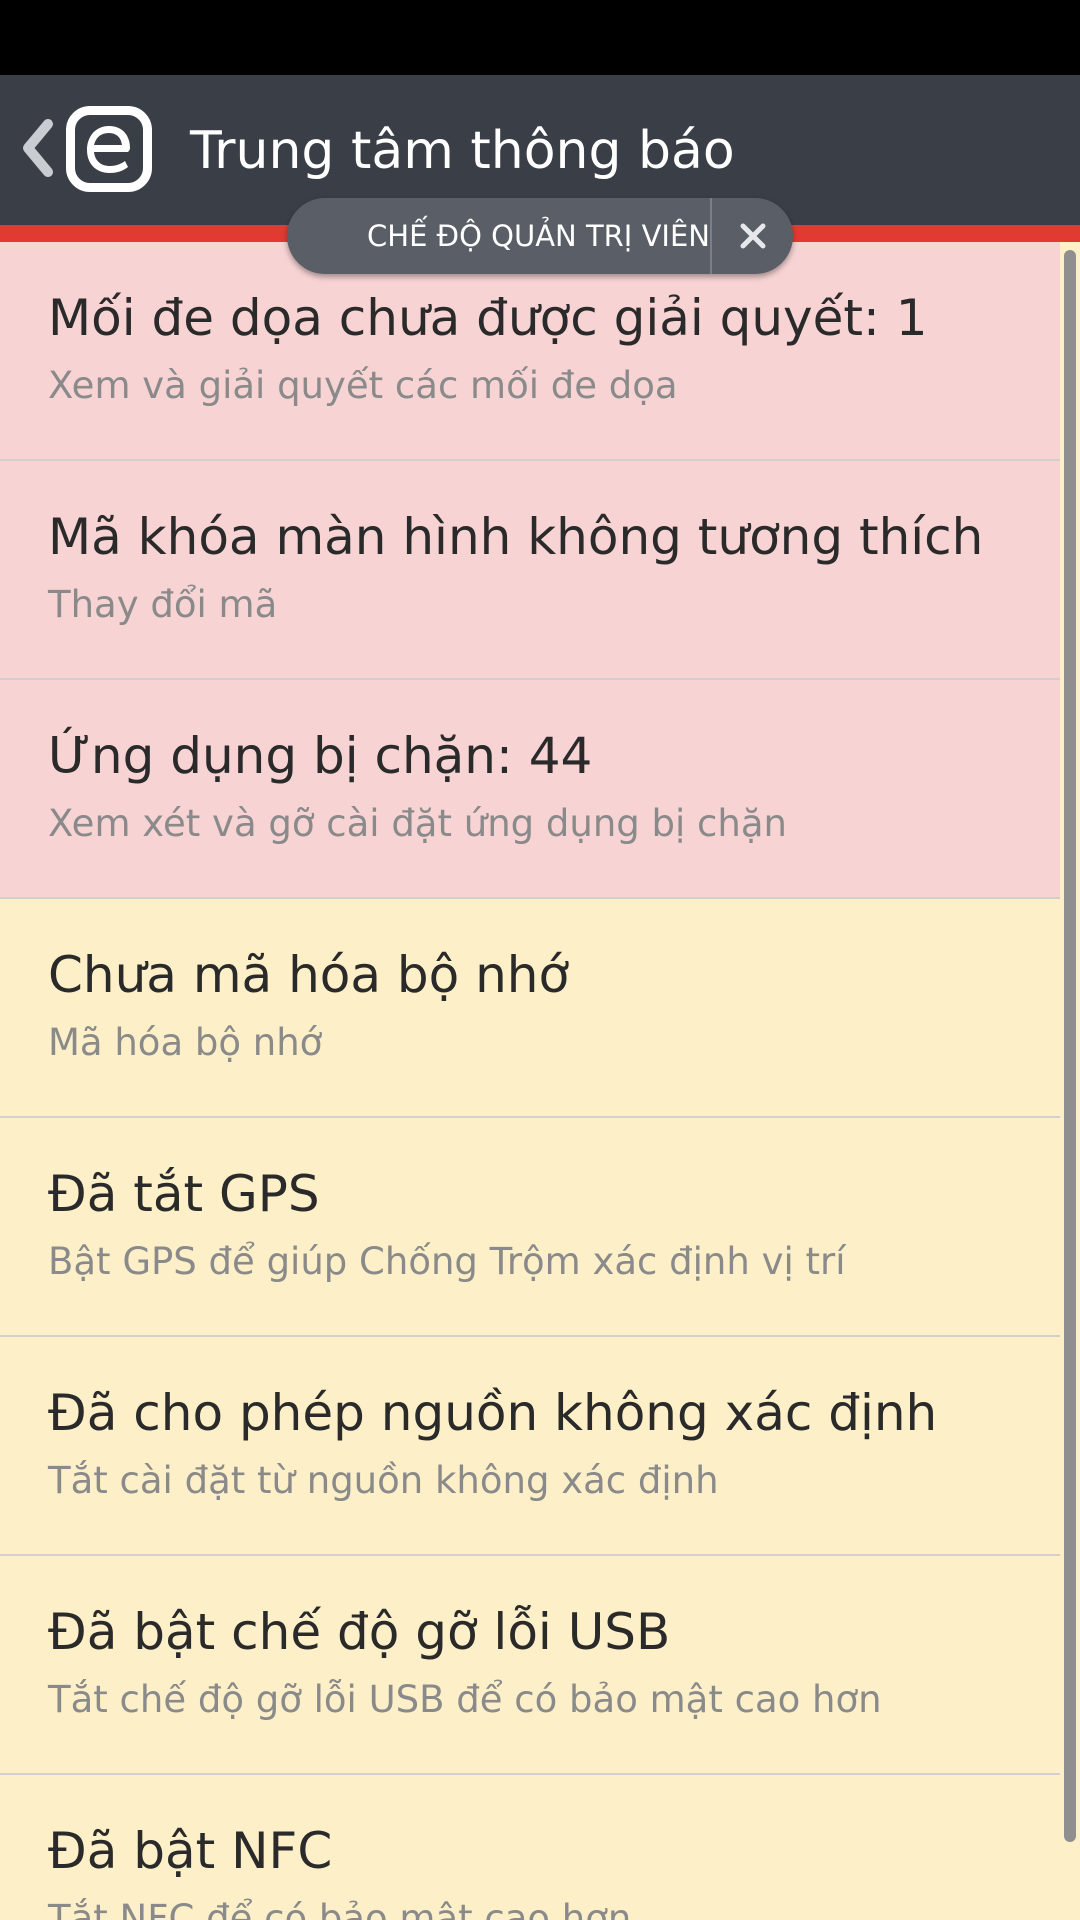 This screenshot has width=1080, height=1920. I want to click on eset-logo-icon, so click(109, 149).